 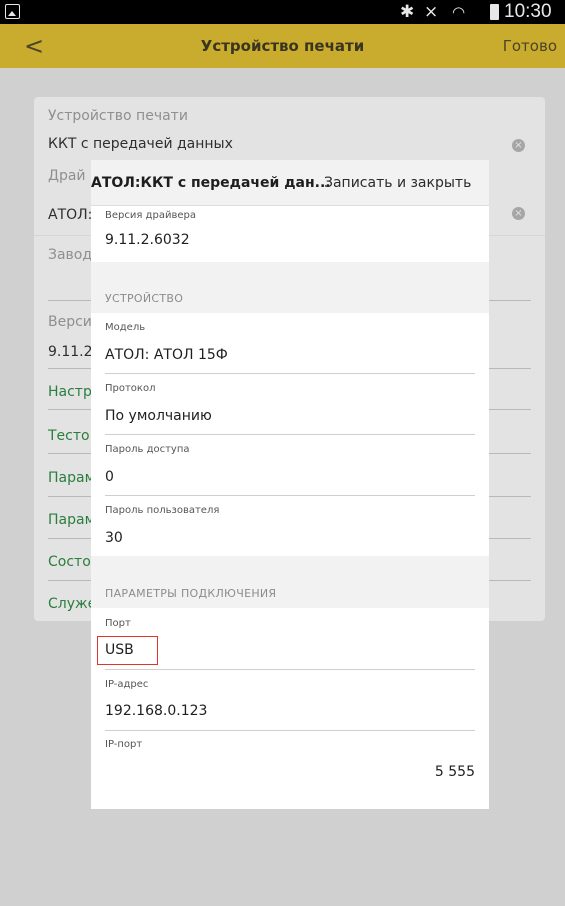 I want to click on protocol-field: По умолчанию, so click(x=158, y=416).